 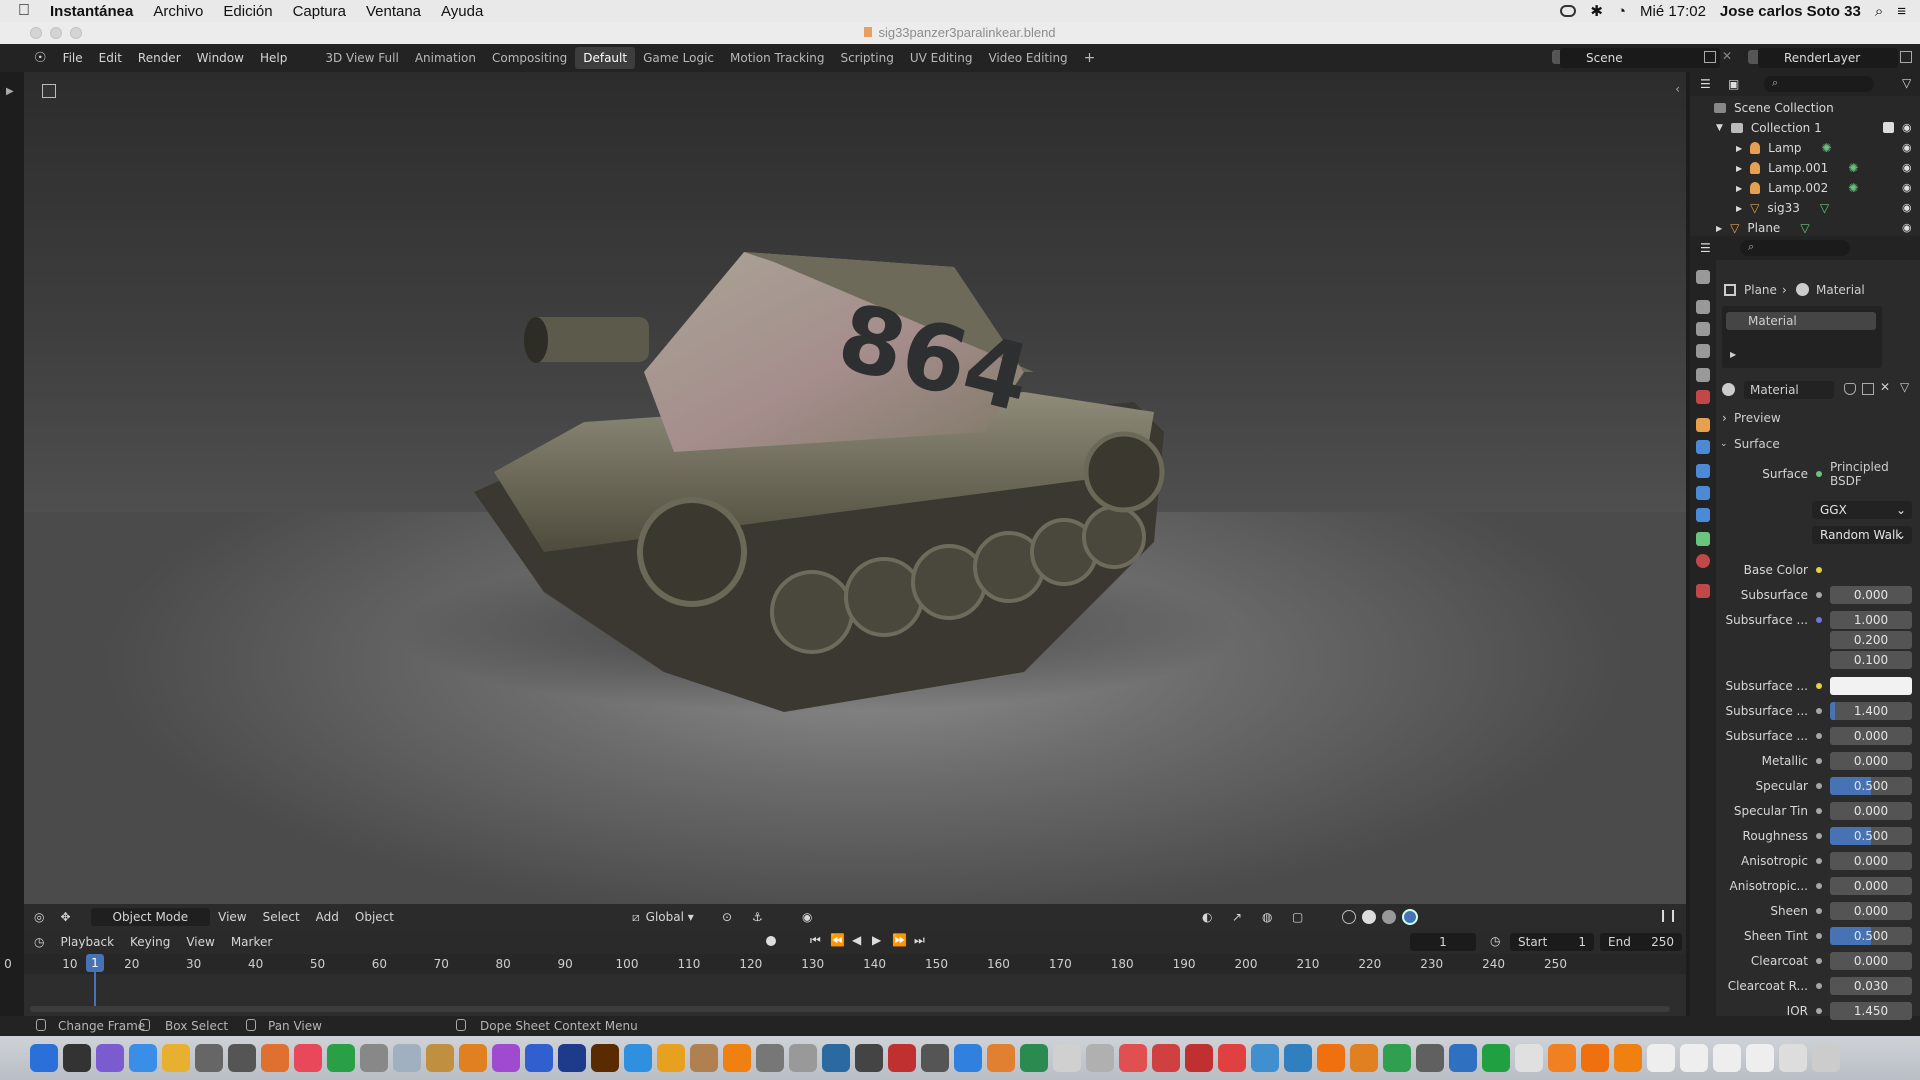 What do you see at coordinates (38, 942) in the screenshot?
I see `timeline-editor-type-icon: ◷` at bounding box center [38, 942].